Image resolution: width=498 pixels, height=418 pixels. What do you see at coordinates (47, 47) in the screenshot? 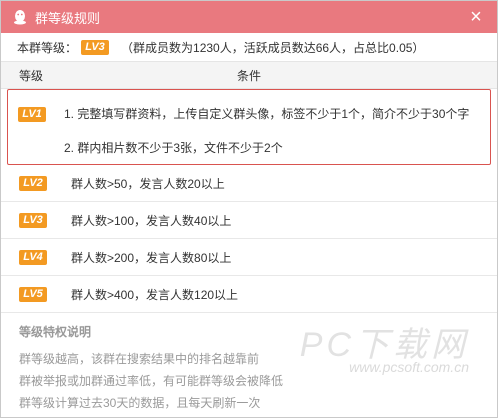
I see `current-level-label: 本群等级：` at bounding box center [47, 47].